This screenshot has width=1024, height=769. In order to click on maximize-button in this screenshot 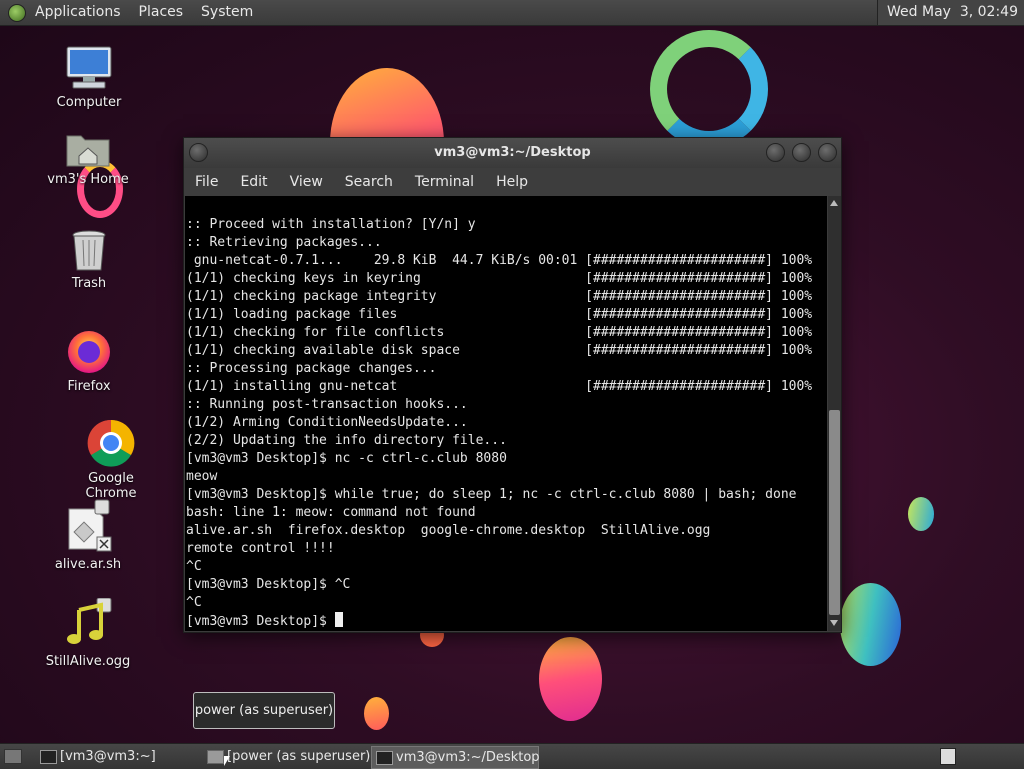, I will do `click(801, 152)`.